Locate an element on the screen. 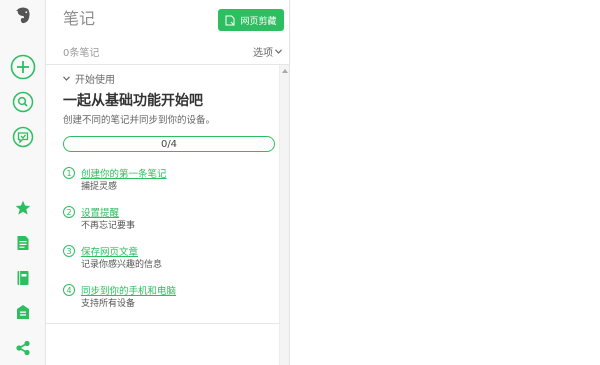  search-button is located at coordinates (23, 102).